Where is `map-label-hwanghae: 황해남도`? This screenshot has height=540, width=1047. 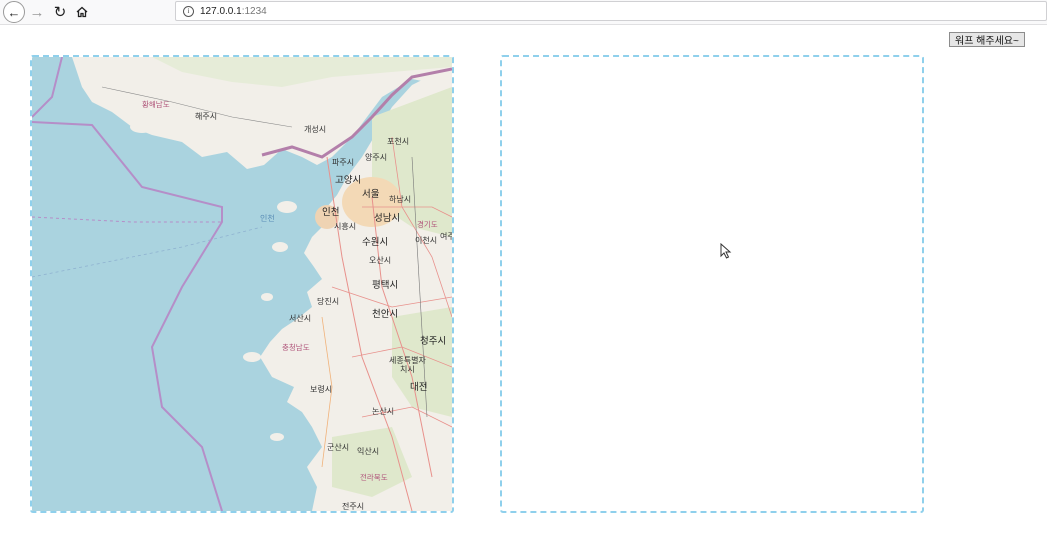
map-label-hwanghae: 황해남도 is located at coordinates (156, 104).